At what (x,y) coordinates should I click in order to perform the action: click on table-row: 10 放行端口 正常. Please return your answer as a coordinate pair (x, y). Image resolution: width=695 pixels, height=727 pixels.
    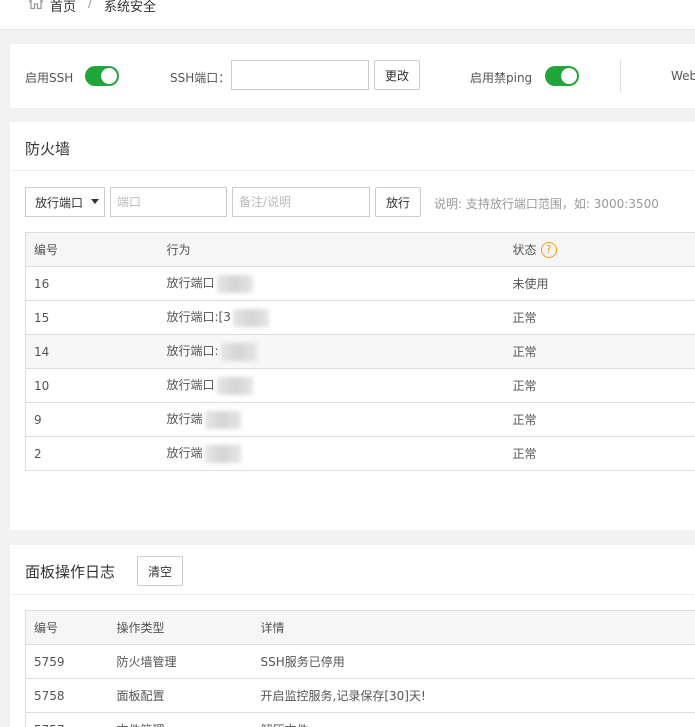
    Looking at the image, I should click on (360, 385).